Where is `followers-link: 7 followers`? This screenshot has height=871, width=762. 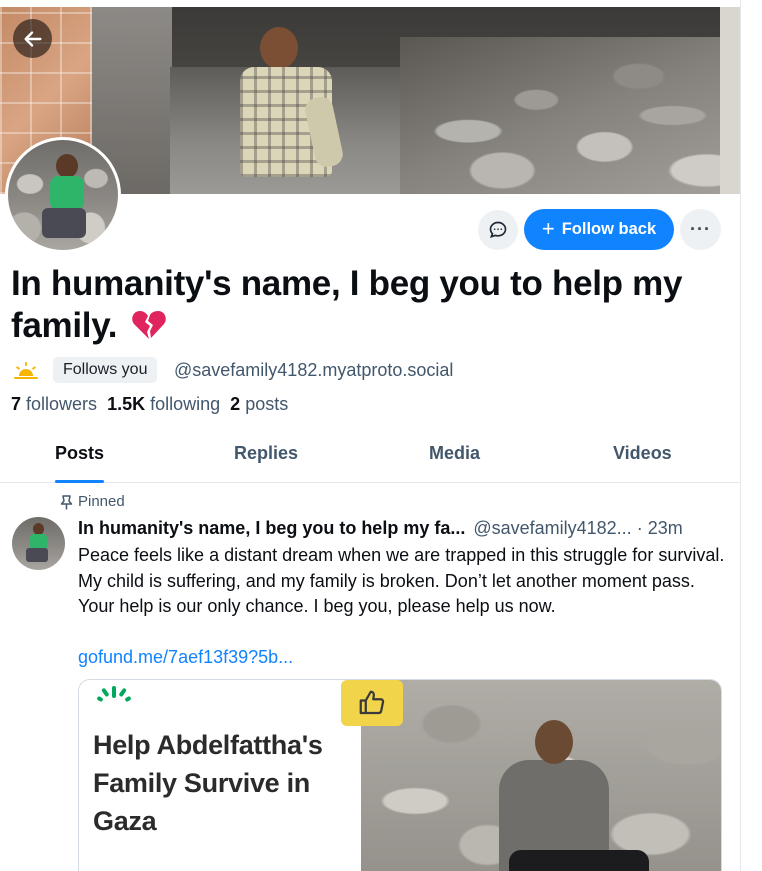
followers-link: 7 followers is located at coordinates (54, 404).